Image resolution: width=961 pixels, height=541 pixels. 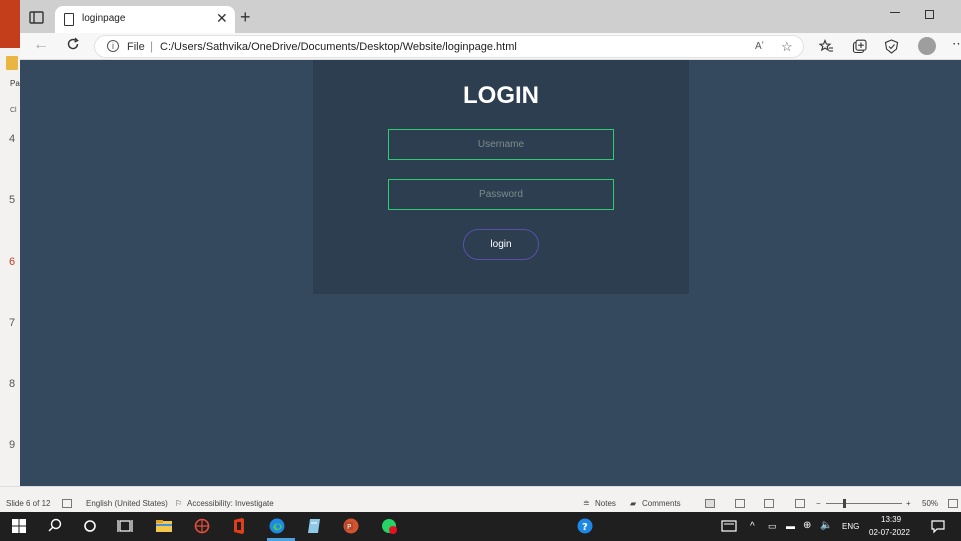 What do you see at coordinates (37, 18) in the screenshot?
I see `tab-actions-icon` at bounding box center [37, 18].